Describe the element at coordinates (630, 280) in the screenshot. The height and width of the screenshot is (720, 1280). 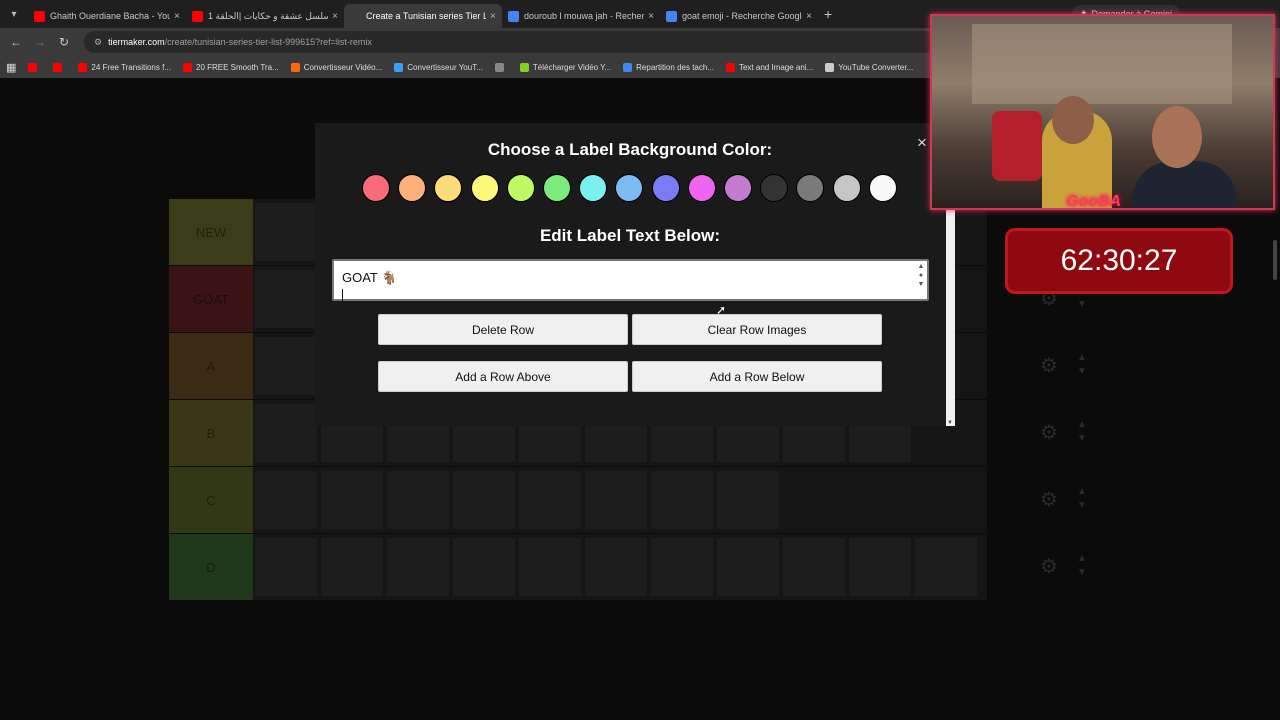
I see `label-text-input: GOAT 🐐` at that location.